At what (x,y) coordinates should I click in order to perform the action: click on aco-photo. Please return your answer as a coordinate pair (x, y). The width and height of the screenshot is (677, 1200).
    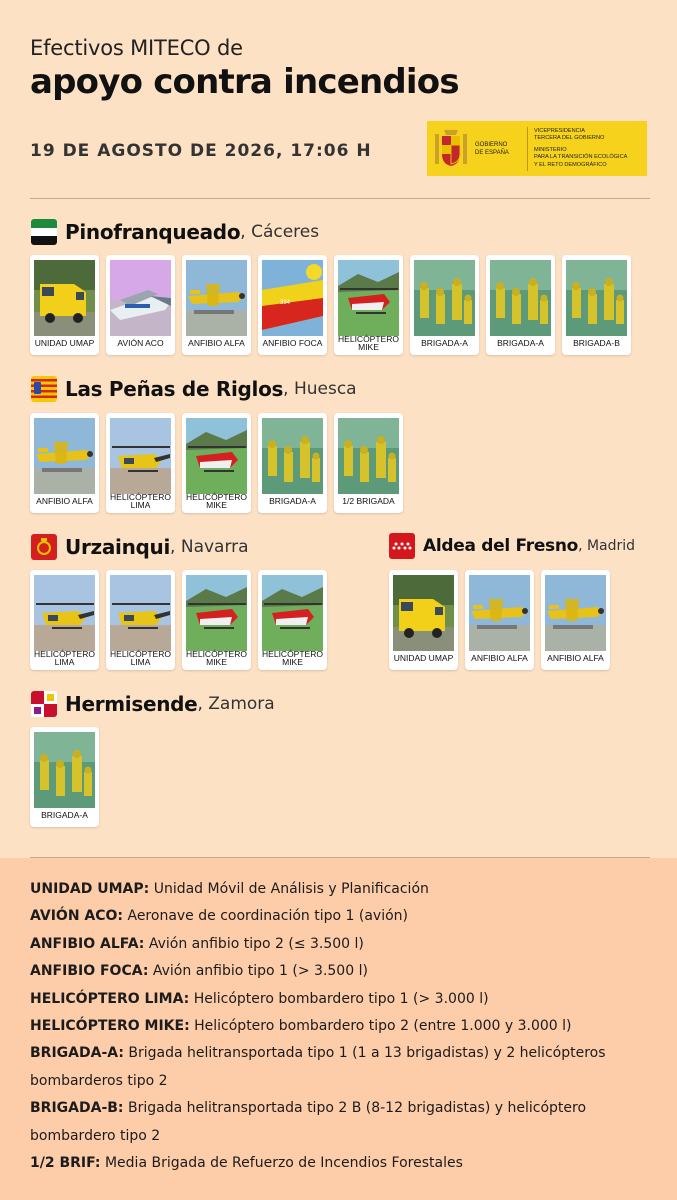
    Looking at the image, I should click on (140, 298).